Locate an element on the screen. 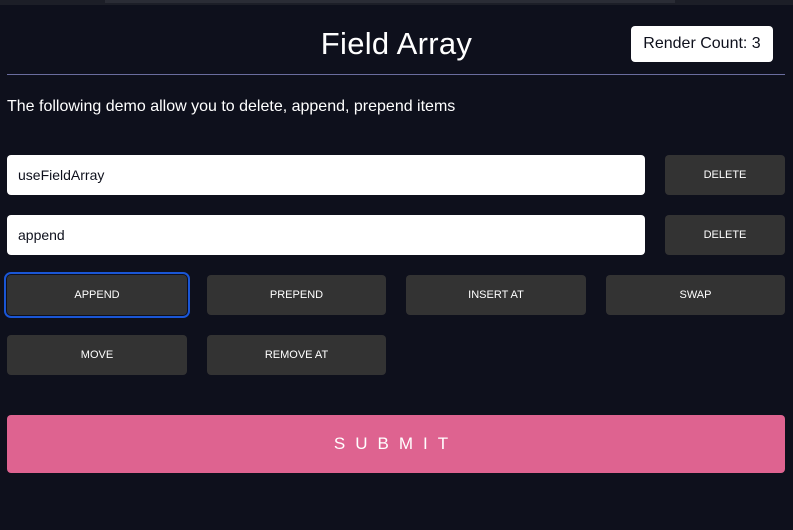 This screenshot has height=530, width=793. browser-top-strip-inner is located at coordinates (390, 1).